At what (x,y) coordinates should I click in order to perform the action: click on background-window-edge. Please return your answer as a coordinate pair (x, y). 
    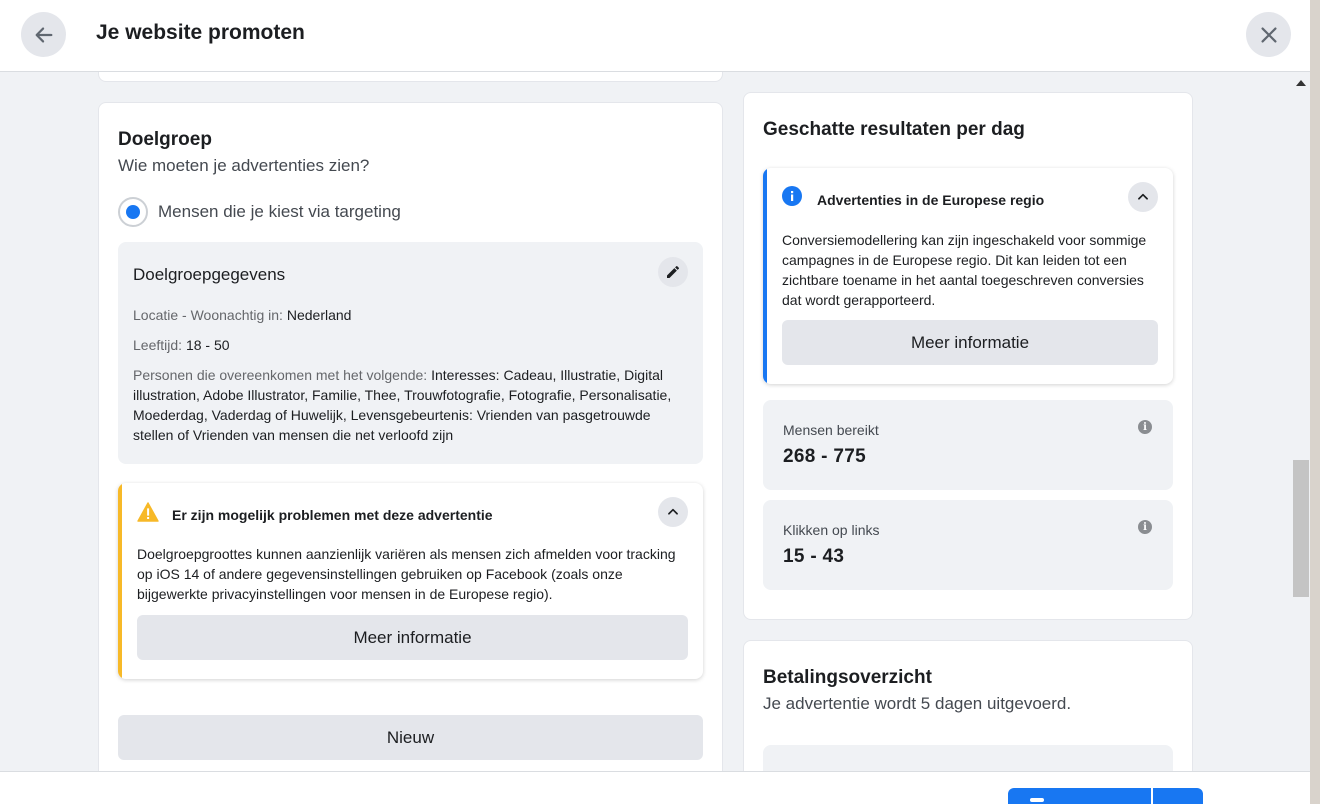
    Looking at the image, I should click on (1315, 402).